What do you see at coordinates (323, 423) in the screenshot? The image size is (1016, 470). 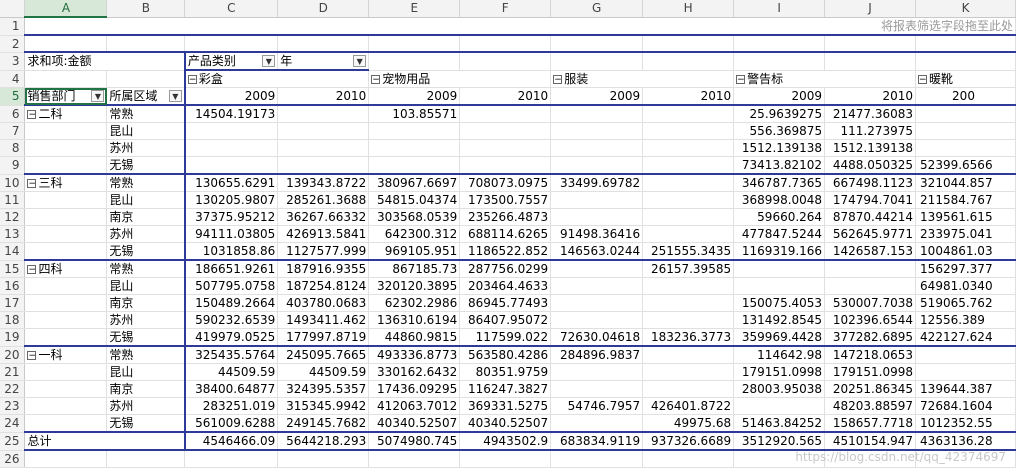 I see `value-cell: 249145.7682` at bounding box center [323, 423].